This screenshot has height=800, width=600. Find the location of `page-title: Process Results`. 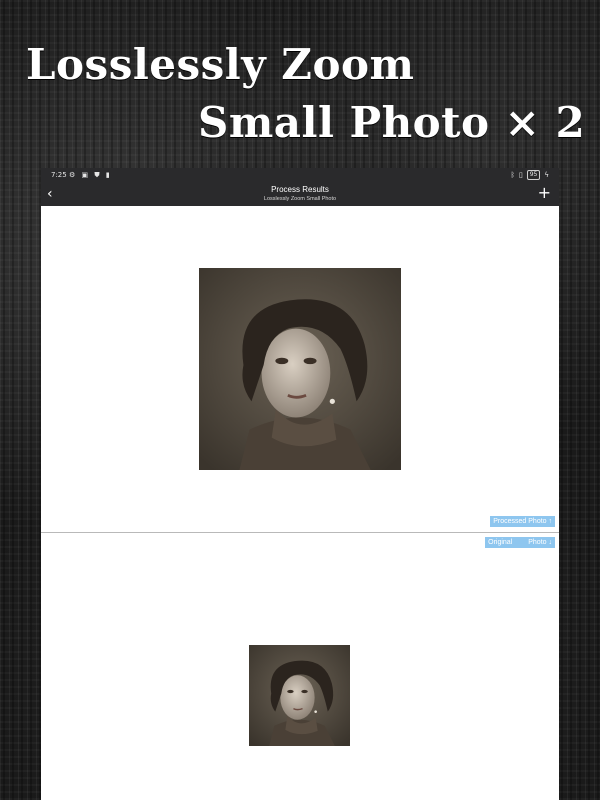

page-title: Process Results is located at coordinates (300, 189).